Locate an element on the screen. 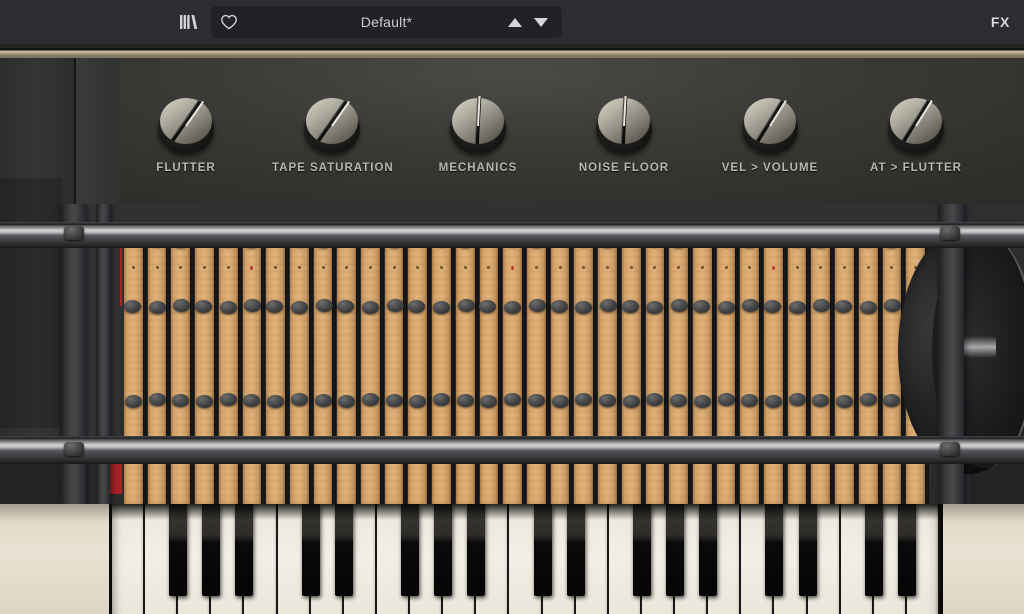  cheek-block-left is located at coordinates (56, 559).